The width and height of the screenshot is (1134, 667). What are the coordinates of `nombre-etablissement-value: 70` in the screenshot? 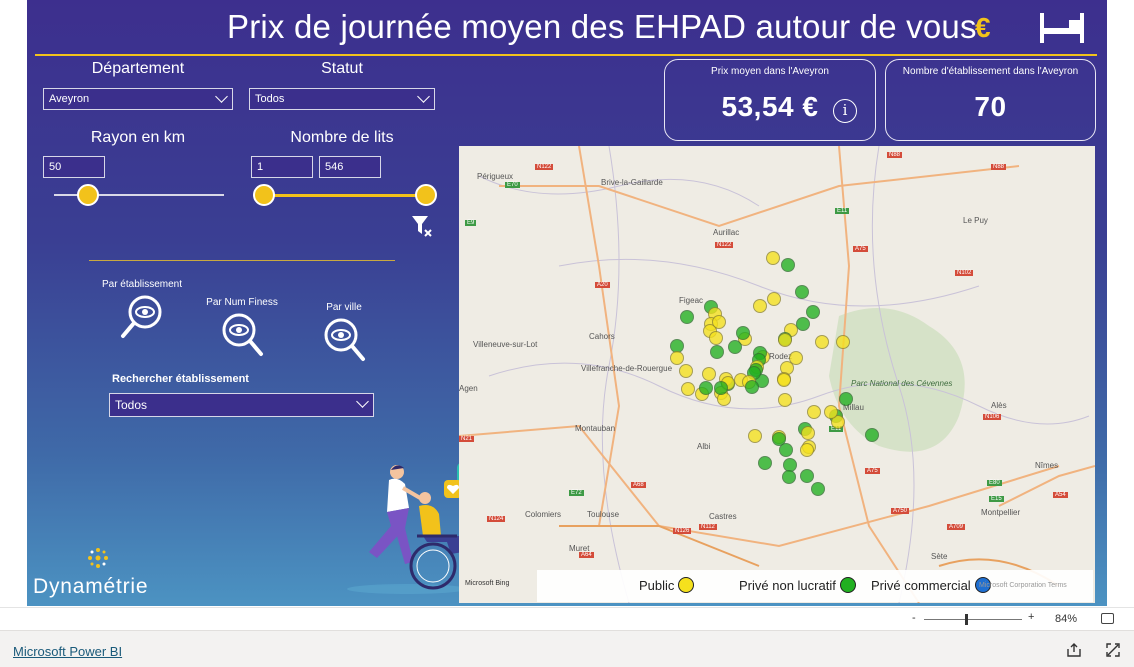 It's located at (990, 106).